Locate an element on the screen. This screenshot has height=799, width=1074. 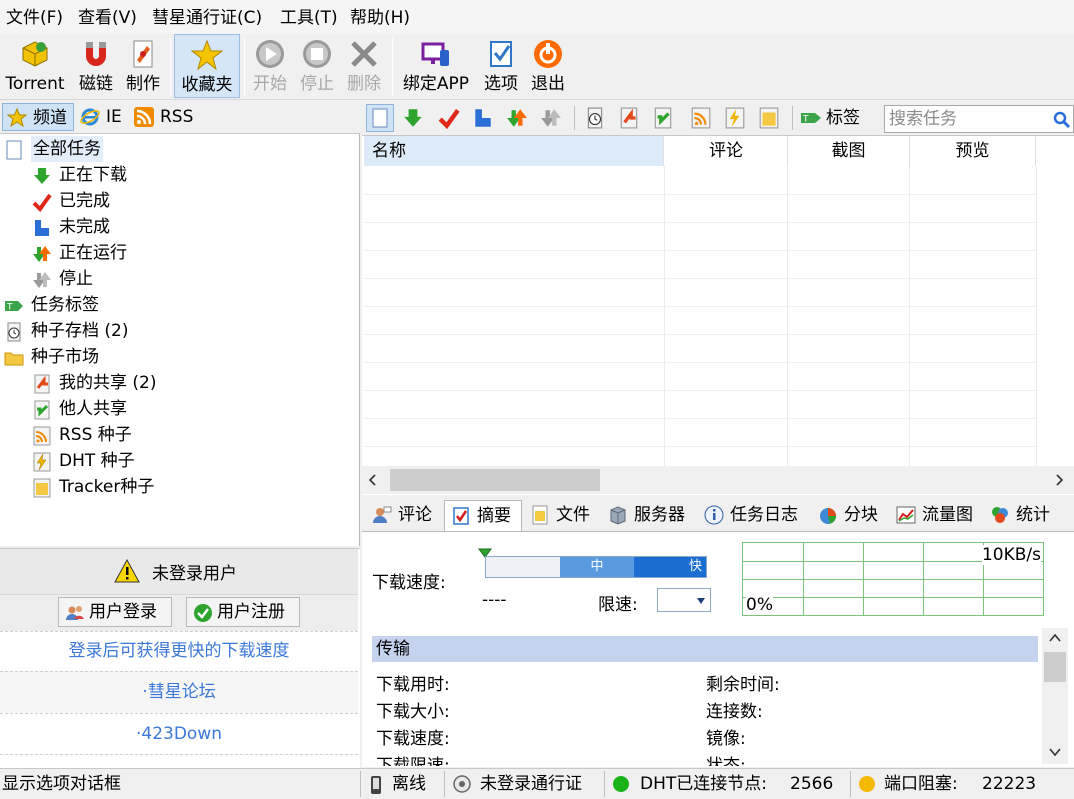
speed-slider-fast: 快 is located at coordinates (670, 567).